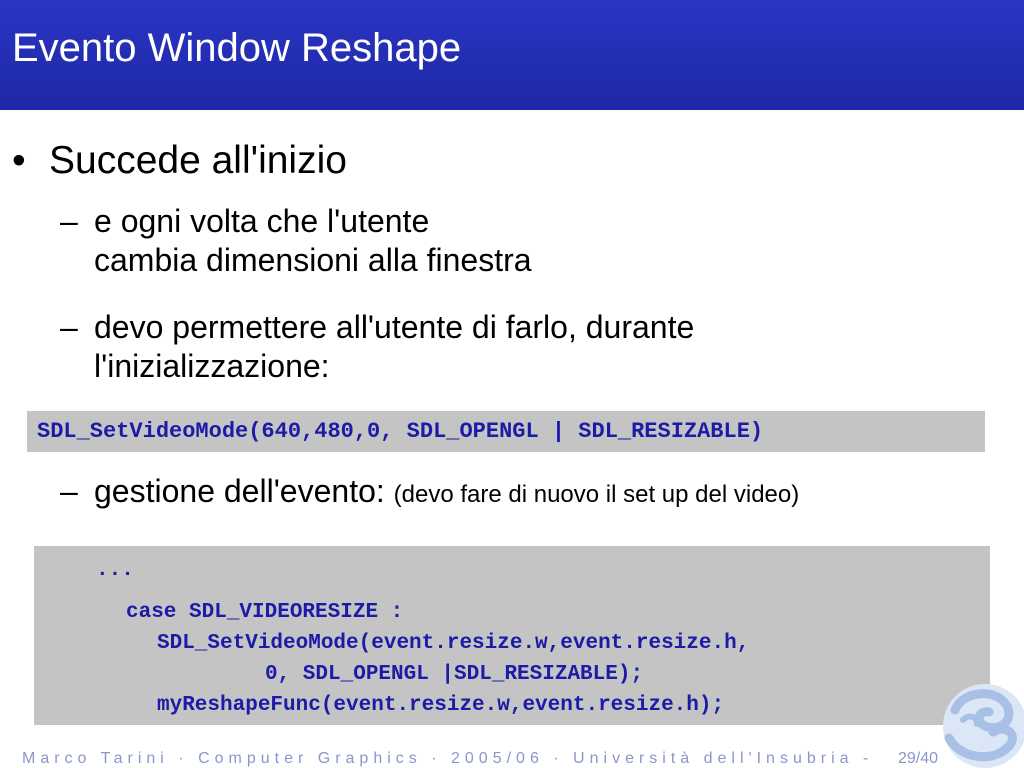 This screenshot has width=1024, height=768. I want to click on page-number: 29/40, so click(918, 758).